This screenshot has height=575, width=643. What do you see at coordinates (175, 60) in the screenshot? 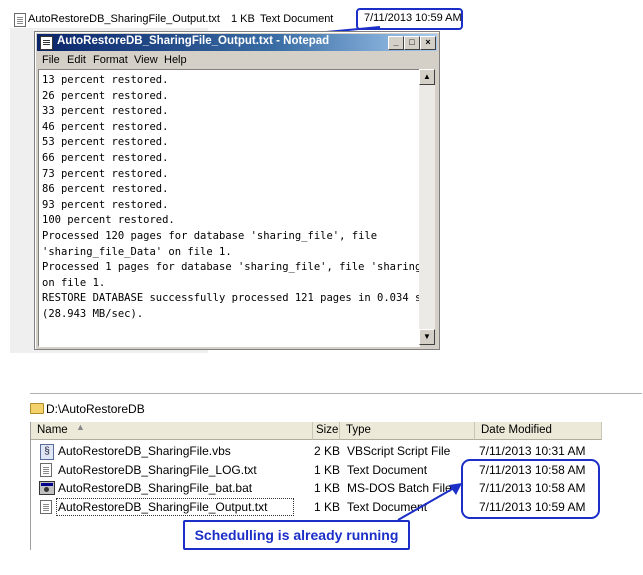
I see `menu-help: Help` at bounding box center [175, 60].